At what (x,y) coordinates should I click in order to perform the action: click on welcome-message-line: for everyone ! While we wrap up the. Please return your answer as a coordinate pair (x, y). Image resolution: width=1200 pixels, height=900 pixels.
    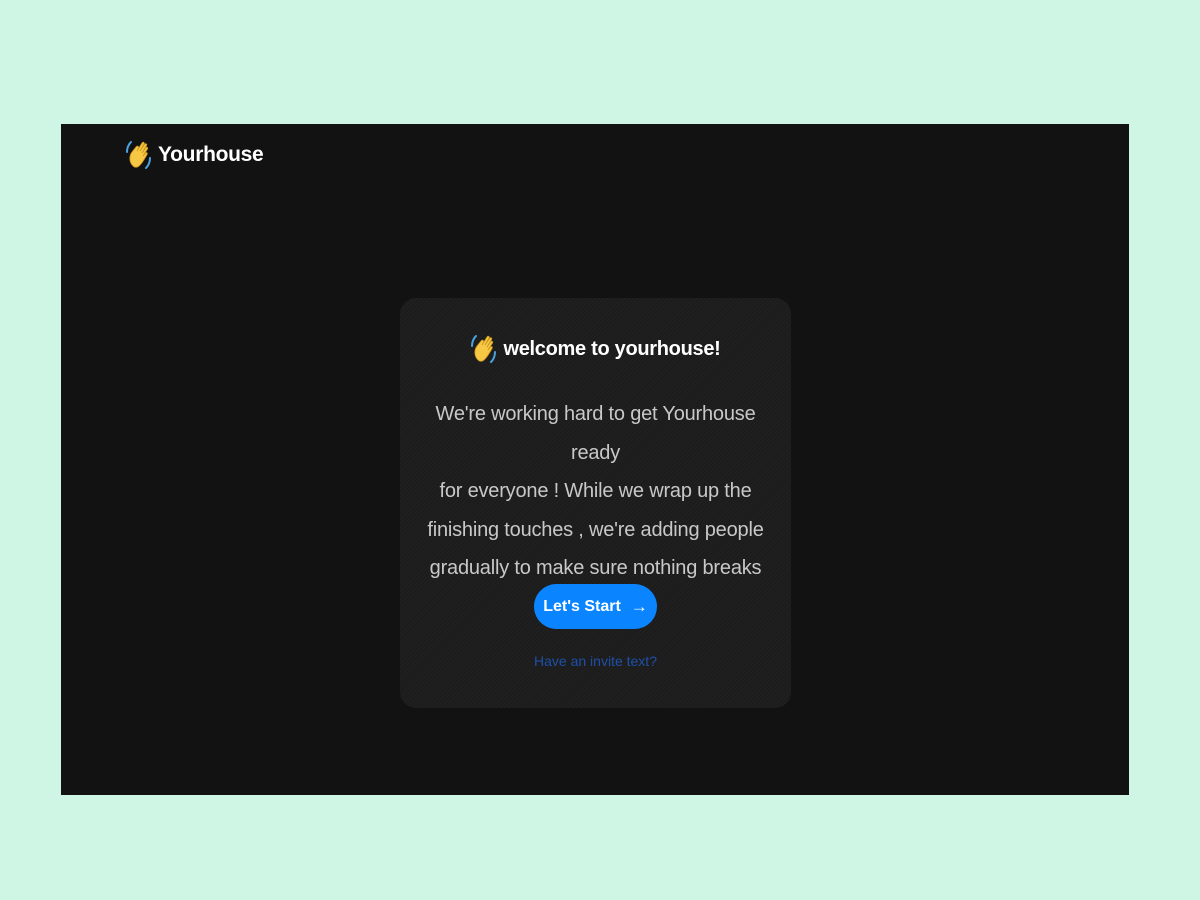
    Looking at the image, I should click on (595, 491).